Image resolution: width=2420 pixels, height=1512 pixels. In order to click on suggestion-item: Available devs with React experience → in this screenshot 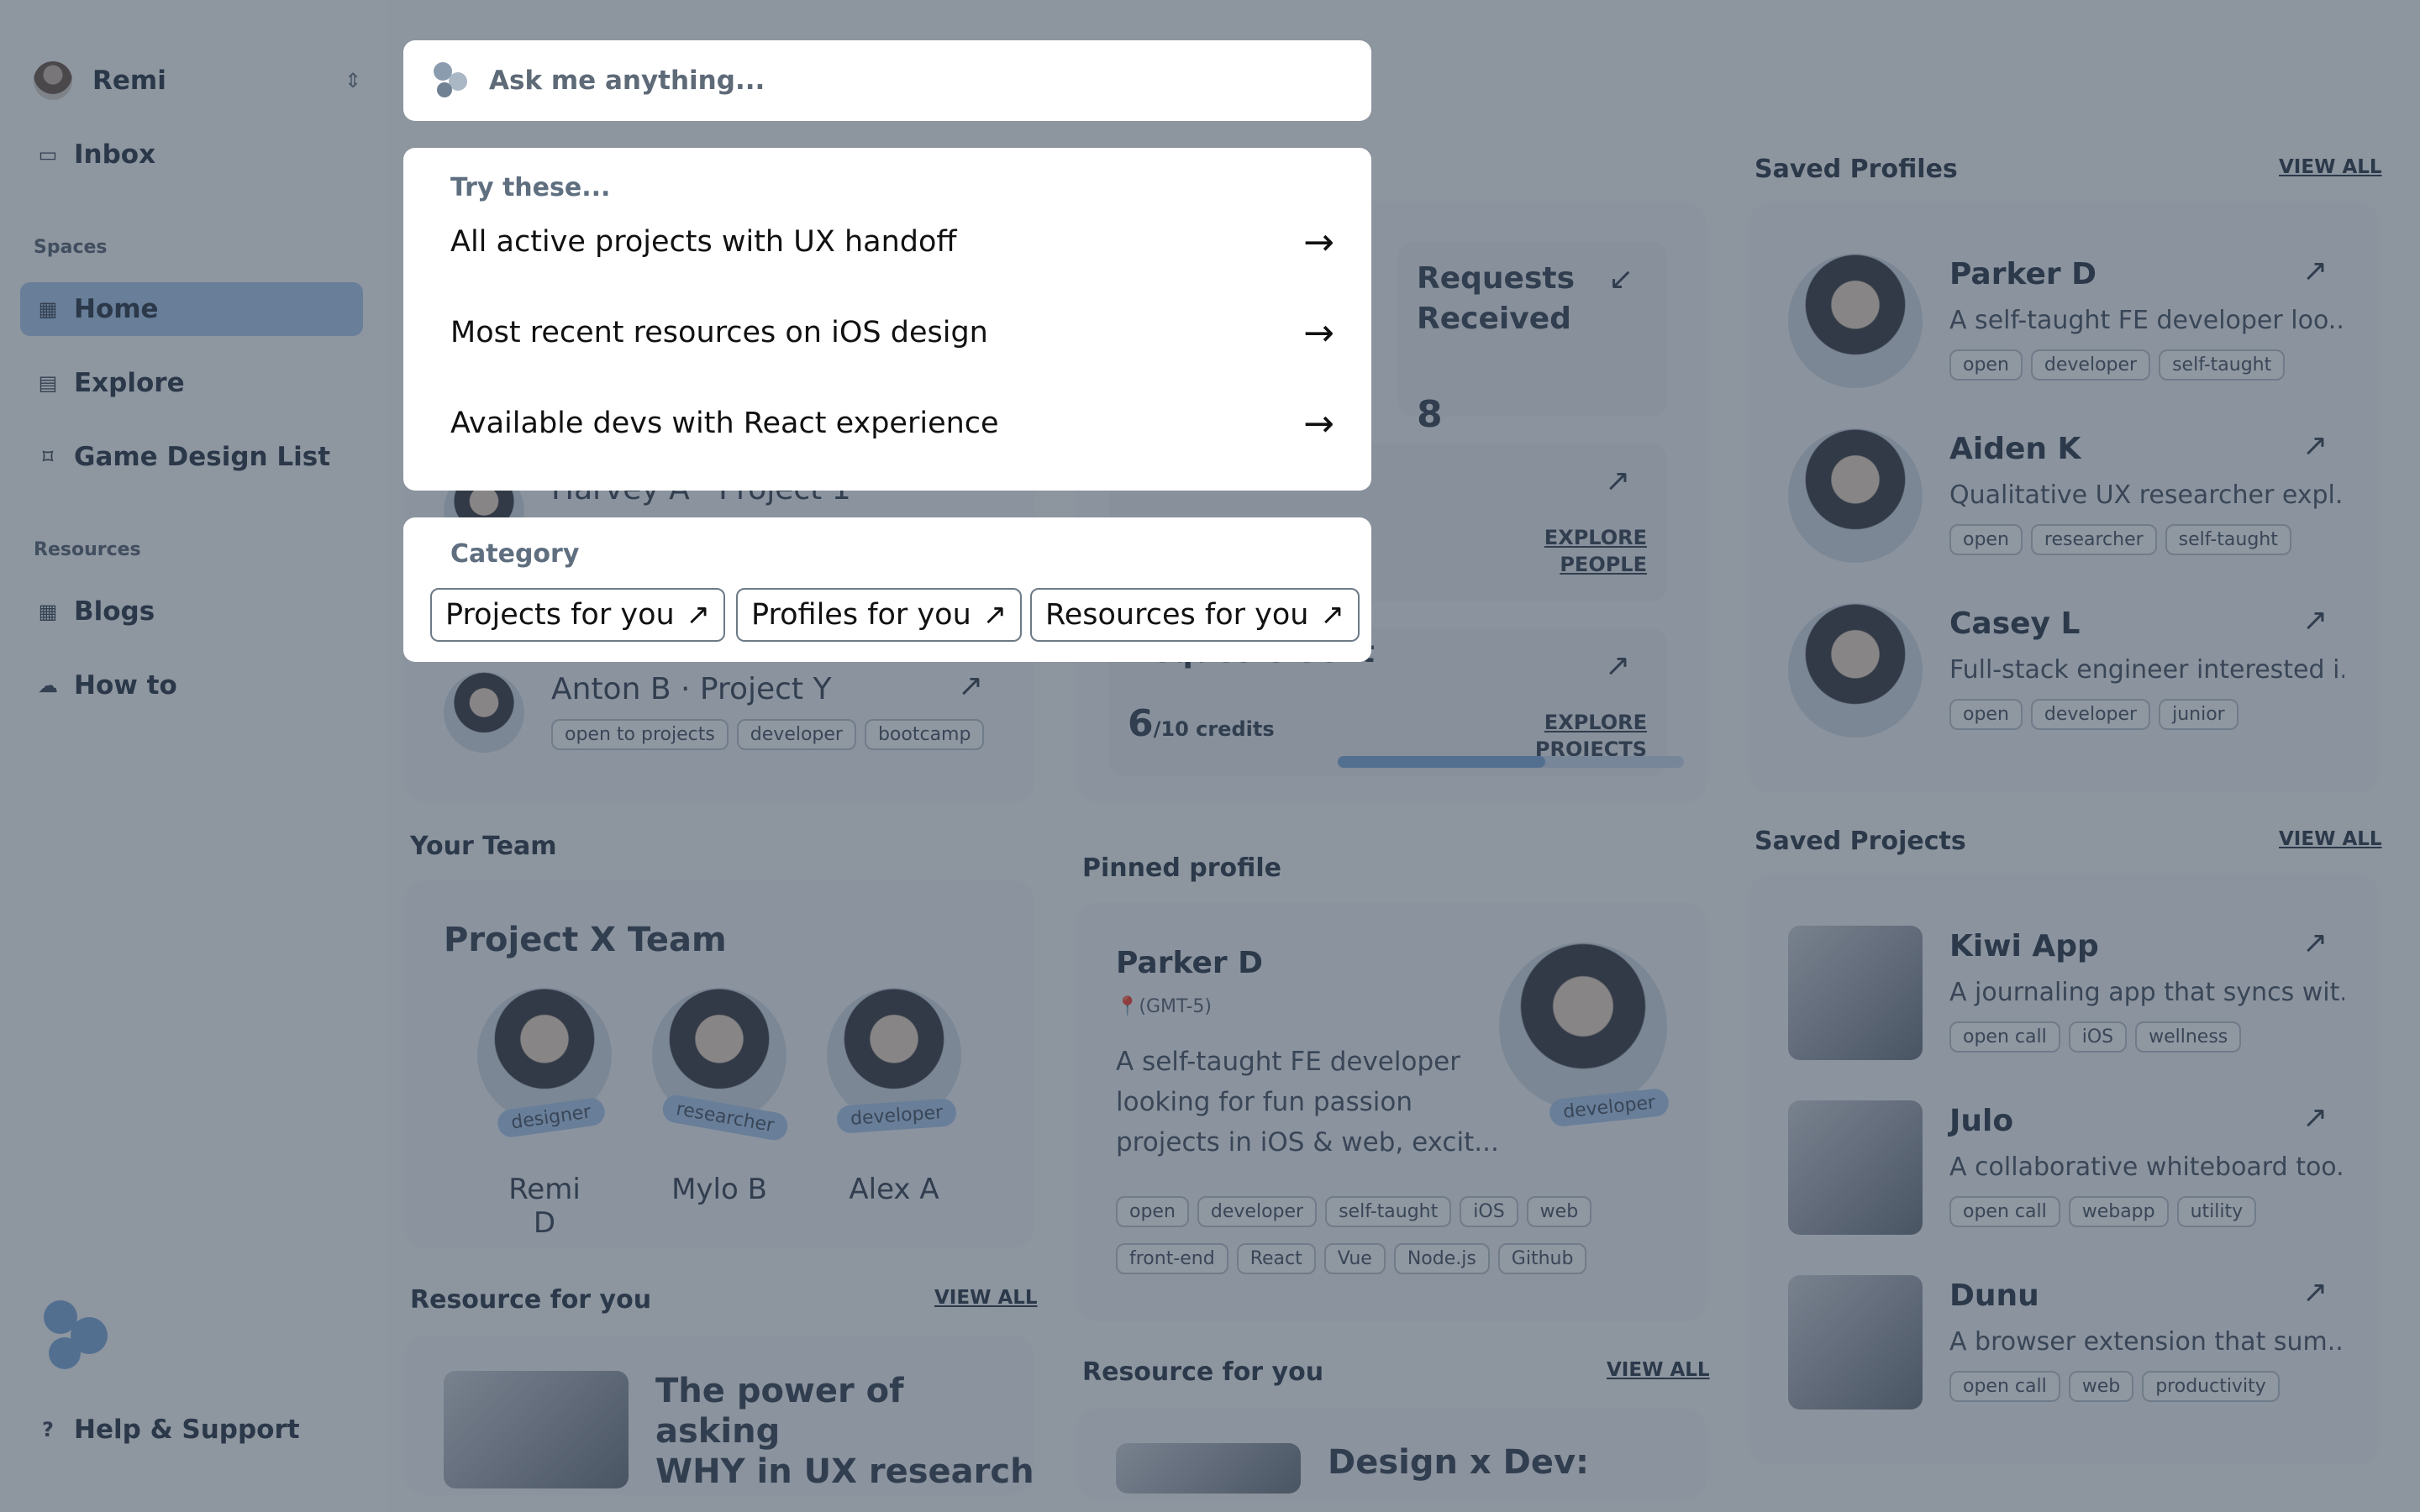, I will do `click(892, 423)`.